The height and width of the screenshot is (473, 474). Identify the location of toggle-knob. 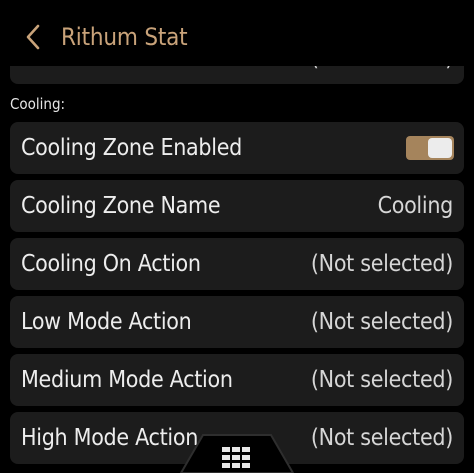
(440, 148).